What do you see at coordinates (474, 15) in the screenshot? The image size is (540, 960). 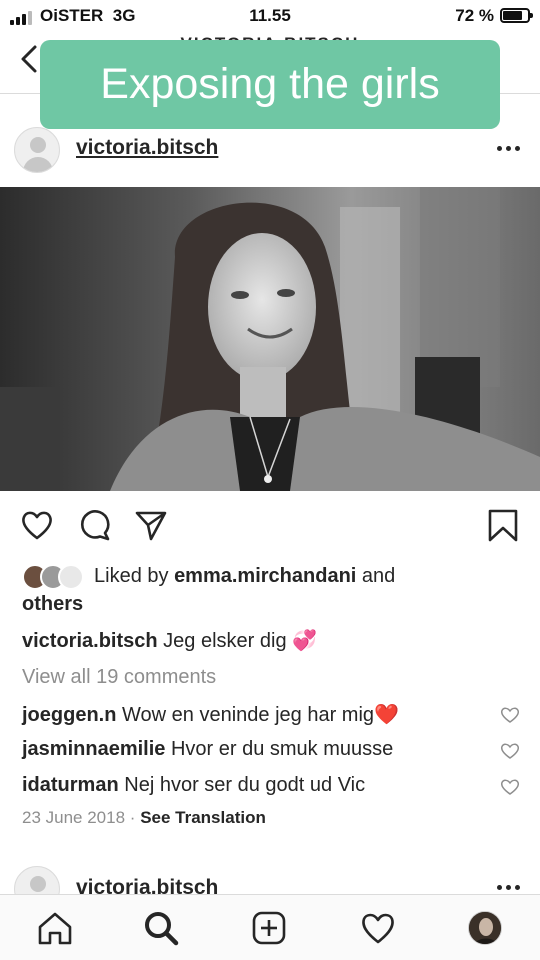 I see `battery-percent: 72 %` at bounding box center [474, 15].